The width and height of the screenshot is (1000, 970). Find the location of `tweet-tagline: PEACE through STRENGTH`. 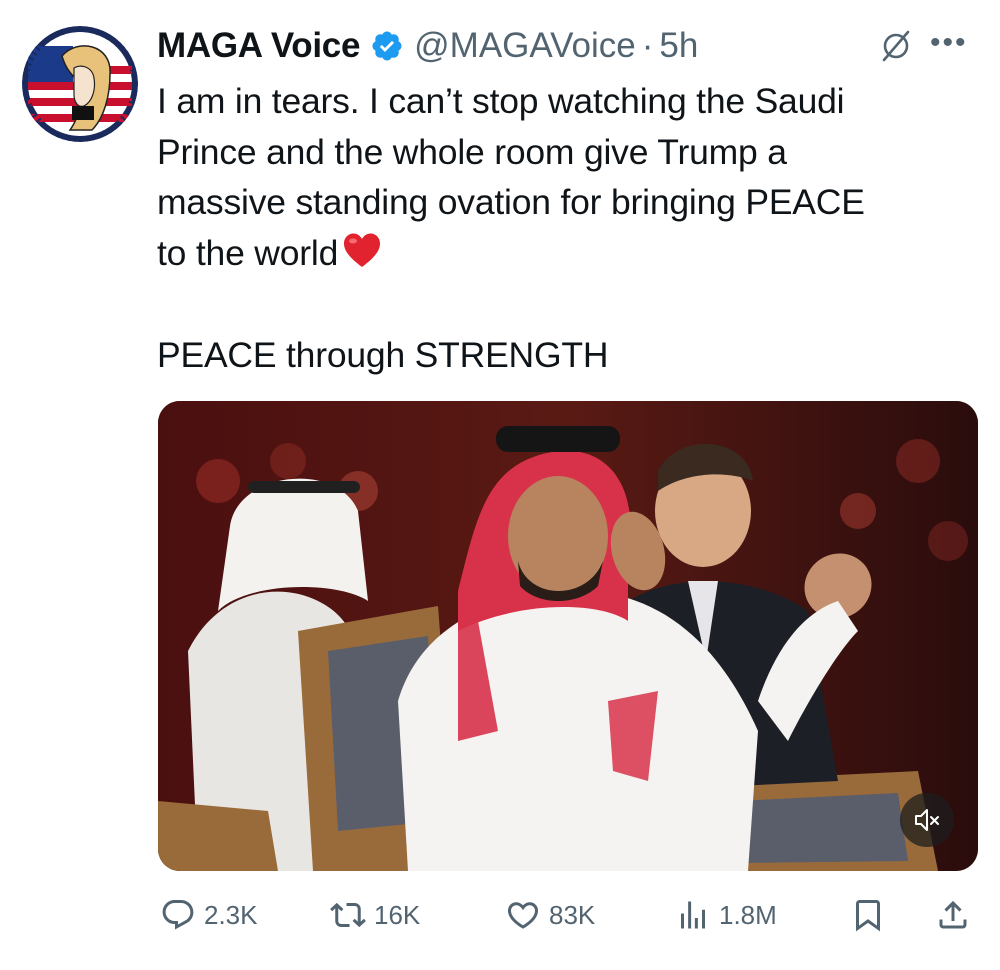

tweet-tagline: PEACE through STRENGTH is located at coordinates (383, 355).